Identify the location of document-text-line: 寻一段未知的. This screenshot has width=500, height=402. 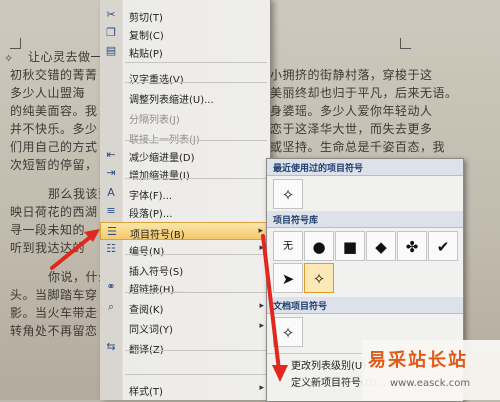
(48, 230).